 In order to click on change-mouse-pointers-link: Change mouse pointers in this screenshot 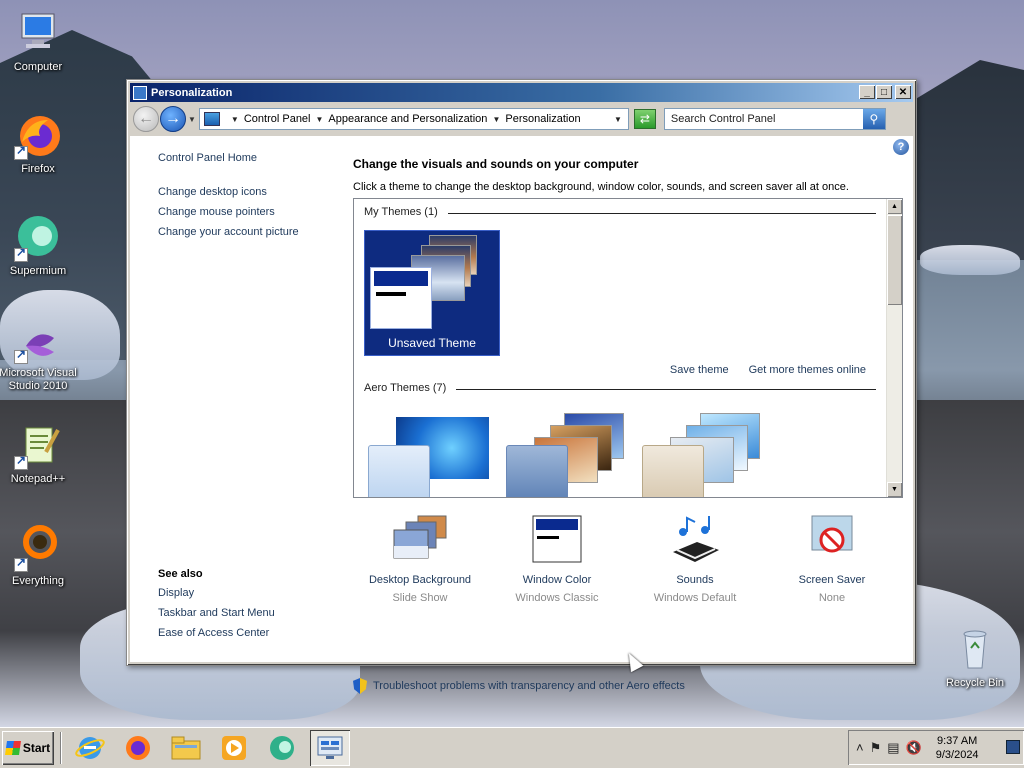, I will do `click(248, 212)`.